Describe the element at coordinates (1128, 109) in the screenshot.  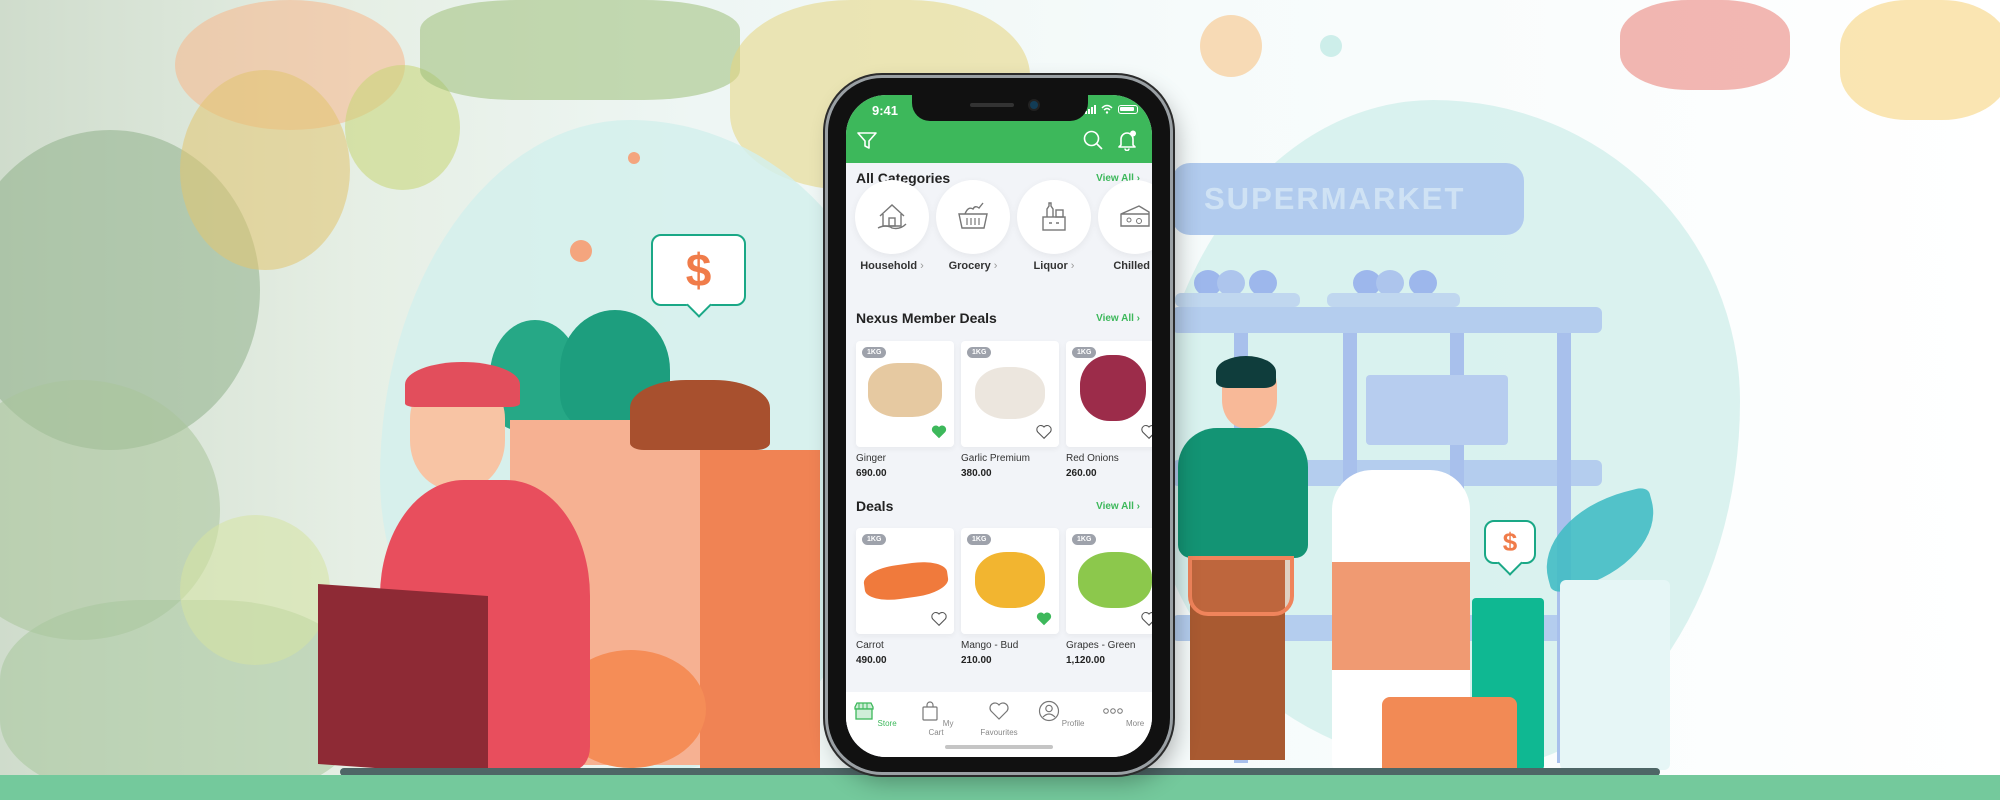
I see `battery-icon` at that location.